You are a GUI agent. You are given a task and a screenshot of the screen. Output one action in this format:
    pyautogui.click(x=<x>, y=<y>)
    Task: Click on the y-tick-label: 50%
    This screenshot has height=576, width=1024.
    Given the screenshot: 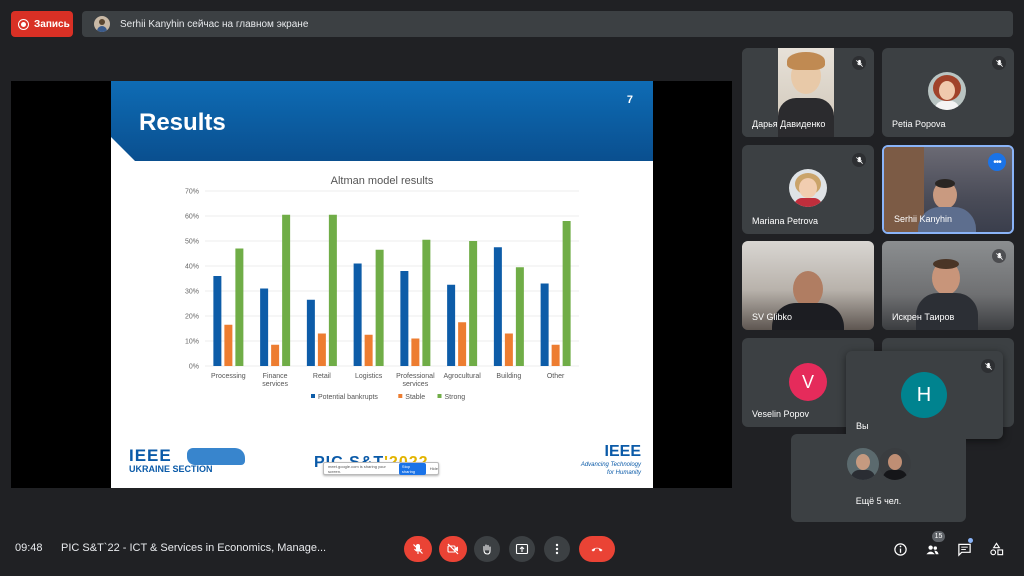 What is the action you would take?
    pyautogui.click(x=192, y=242)
    